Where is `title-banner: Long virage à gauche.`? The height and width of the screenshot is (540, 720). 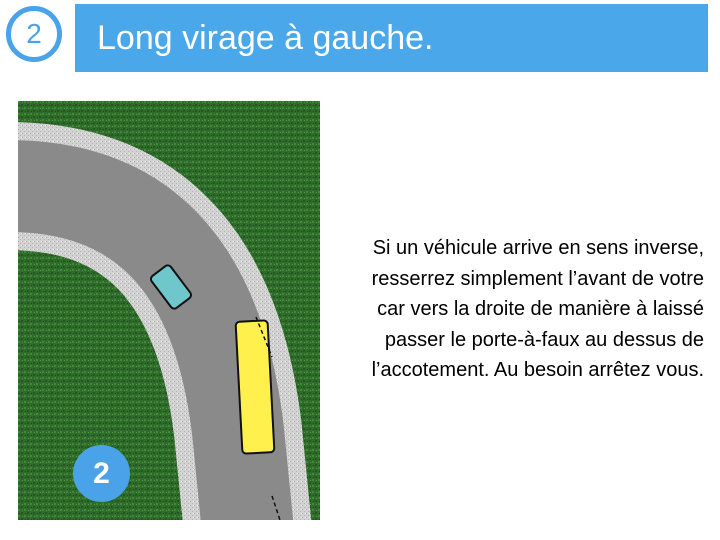
title-banner: Long virage à gauche. is located at coordinates (391, 38).